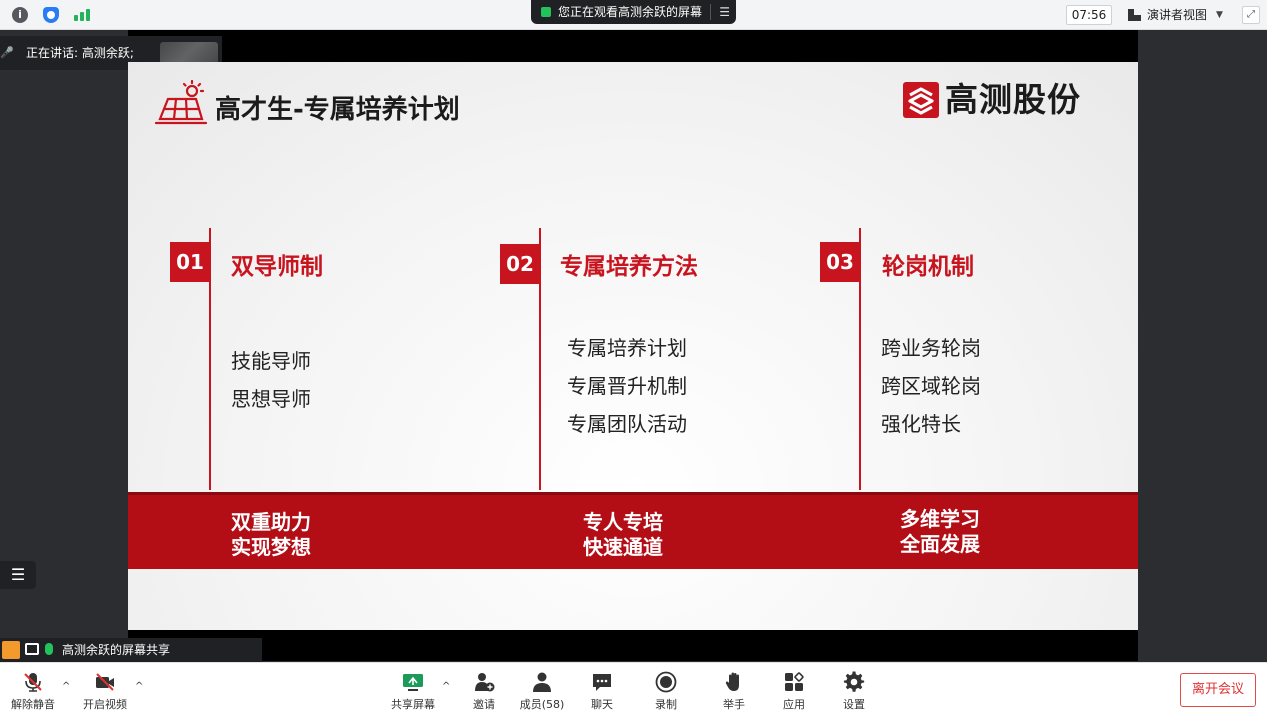 The image size is (1267, 713). Describe the element at coordinates (33, 704) in the screenshot. I see `unmute-label: 解除静音` at that location.